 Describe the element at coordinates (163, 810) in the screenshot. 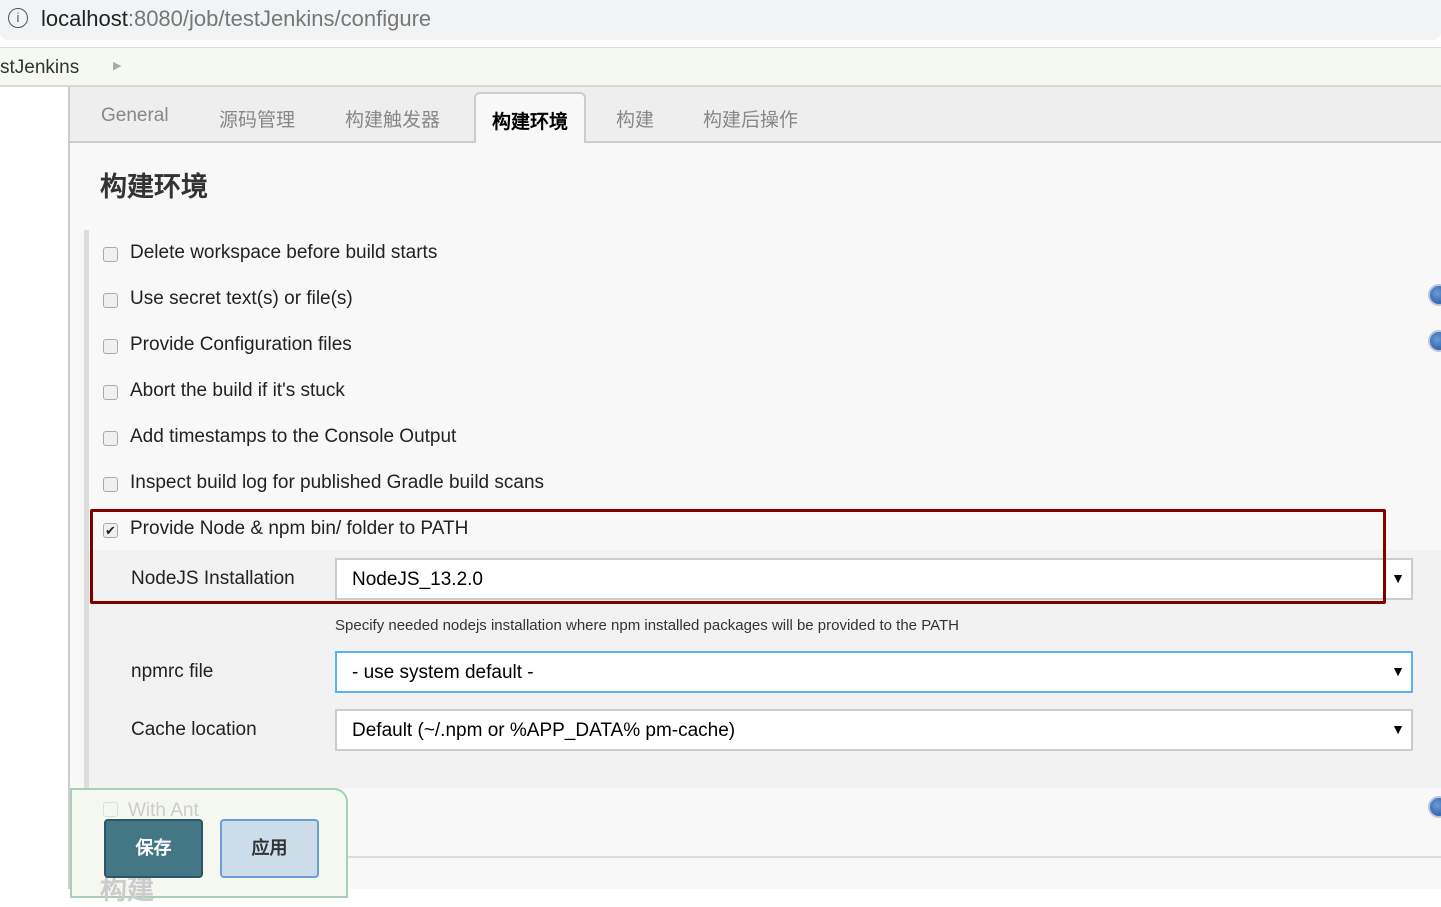

I see `option-label: With Ant` at that location.